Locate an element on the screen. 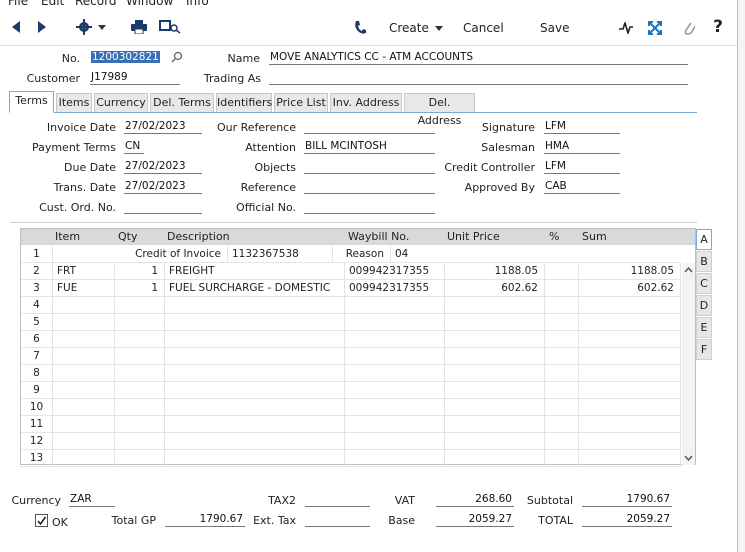 This screenshot has height=552, width=745. trans-date-field: 27/02/2023 is located at coordinates (163, 187).